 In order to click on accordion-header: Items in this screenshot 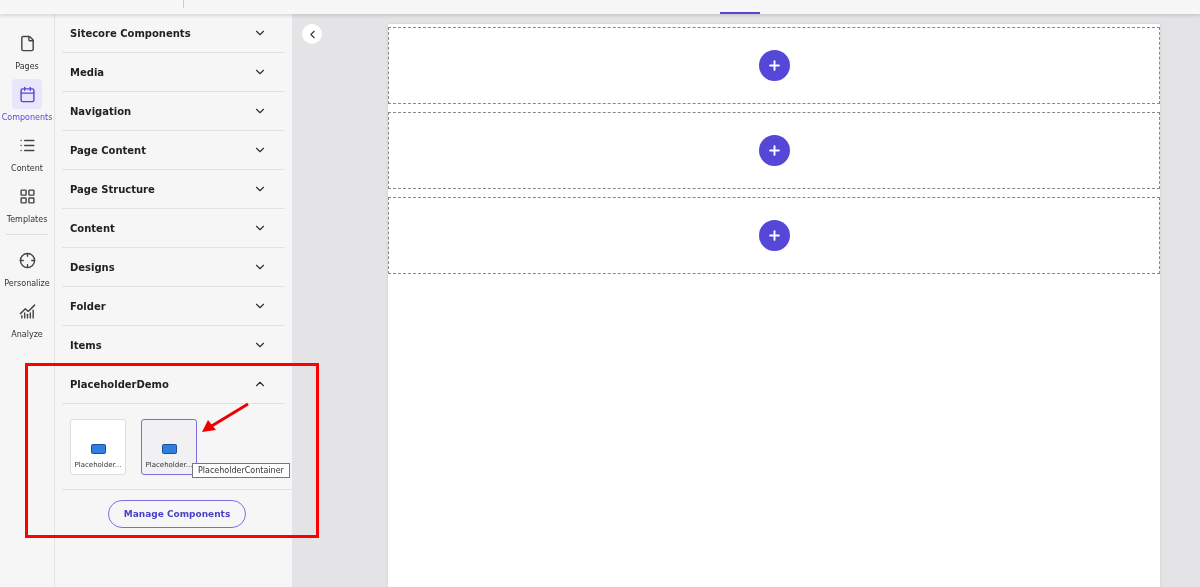, I will do `click(173, 345)`.